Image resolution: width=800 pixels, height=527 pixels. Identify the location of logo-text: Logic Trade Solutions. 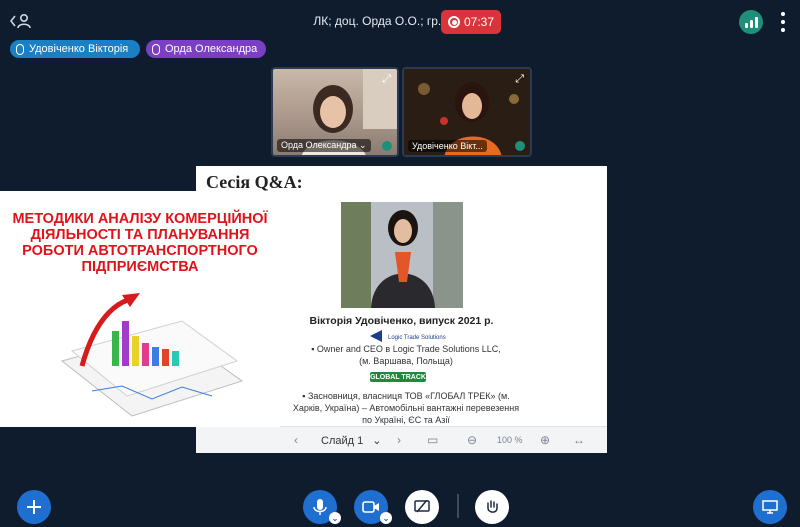
(417, 338).